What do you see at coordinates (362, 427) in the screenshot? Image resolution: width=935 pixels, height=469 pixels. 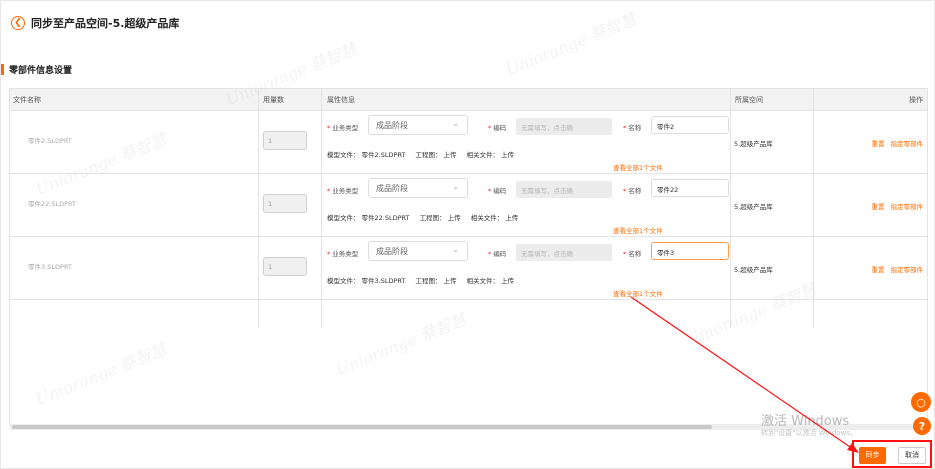 I see `scrollbar-thumb` at bounding box center [362, 427].